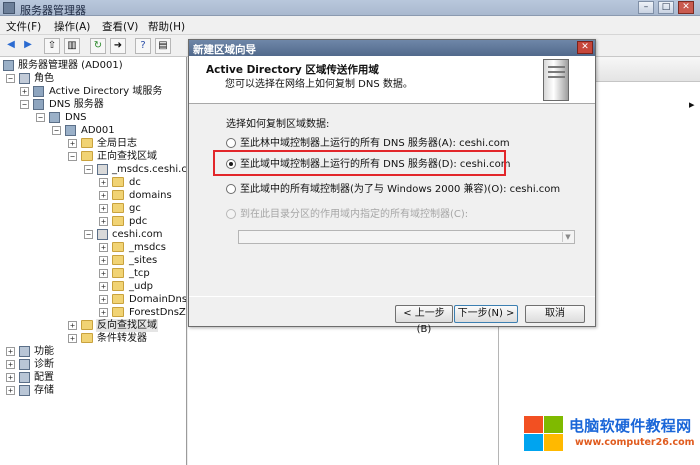  I want to click on tree-label: _udp, so click(141, 286).